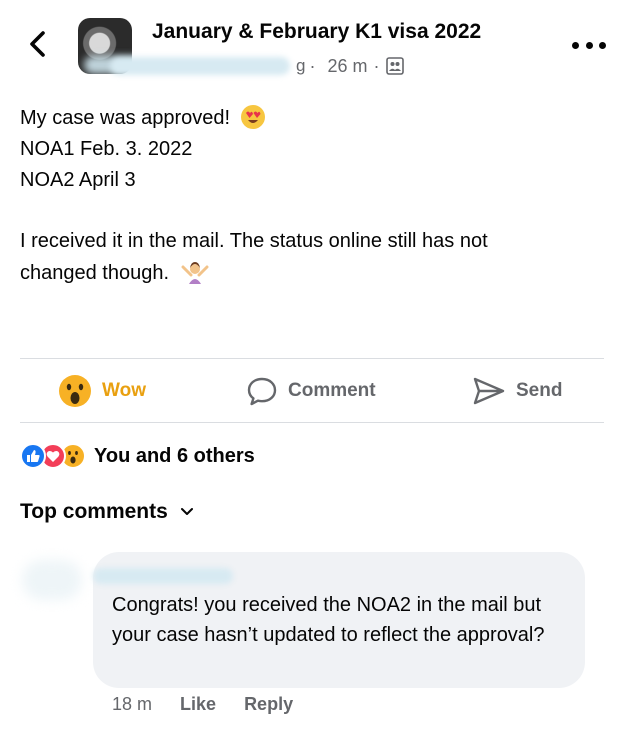  Describe the element at coordinates (106, 149) in the screenshot. I see `post-line: NOA1 Feb. 3. 2022` at that location.